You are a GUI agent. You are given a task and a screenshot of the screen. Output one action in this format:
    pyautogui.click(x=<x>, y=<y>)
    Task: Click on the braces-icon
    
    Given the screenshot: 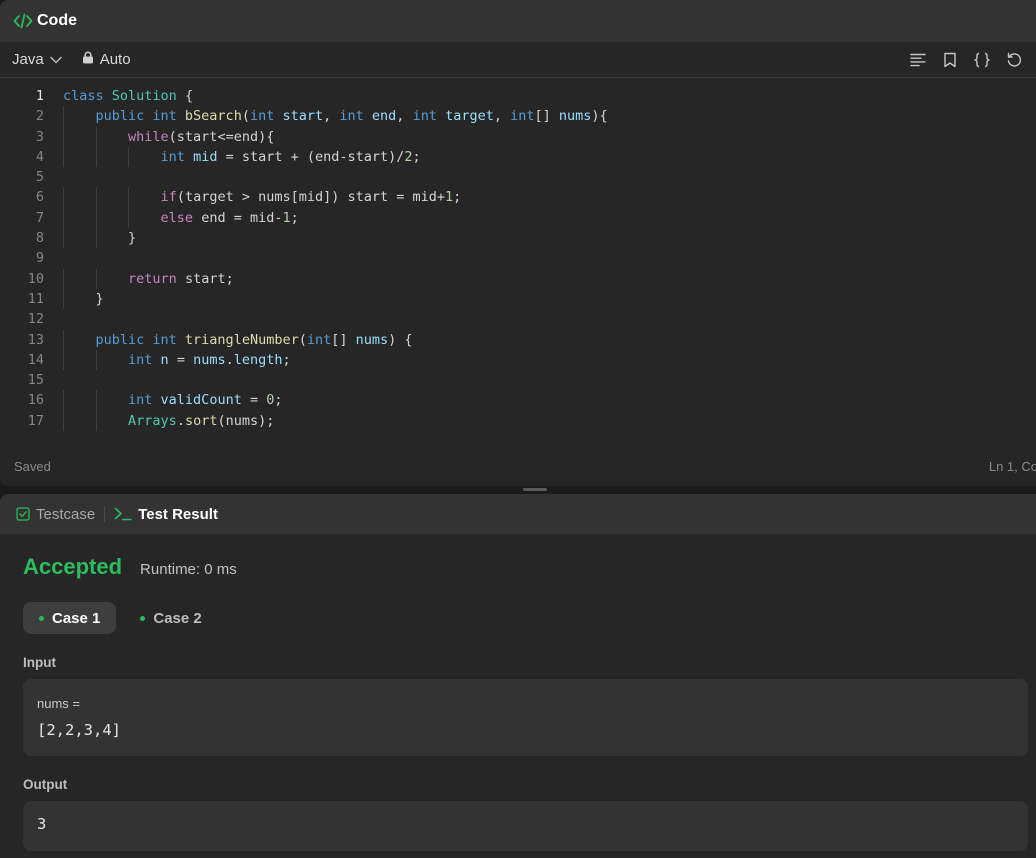 What is the action you would take?
    pyautogui.click(x=982, y=60)
    